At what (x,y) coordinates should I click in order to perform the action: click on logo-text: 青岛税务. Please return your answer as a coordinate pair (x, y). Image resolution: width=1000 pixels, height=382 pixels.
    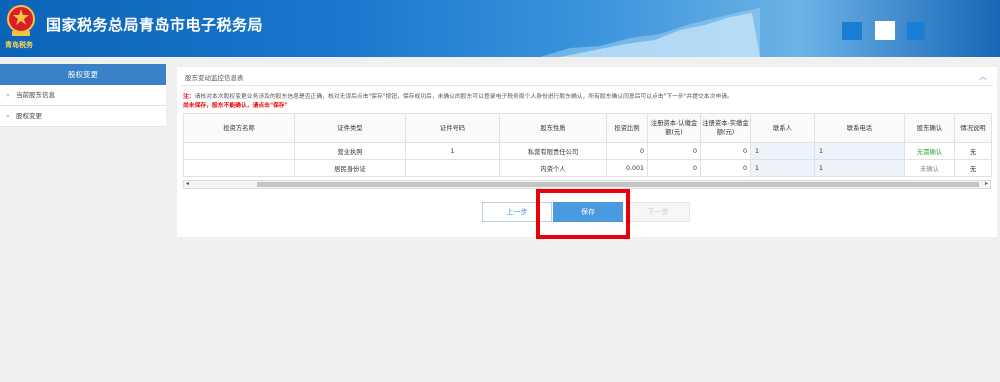
    Looking at the image, I should click on (19, 44).